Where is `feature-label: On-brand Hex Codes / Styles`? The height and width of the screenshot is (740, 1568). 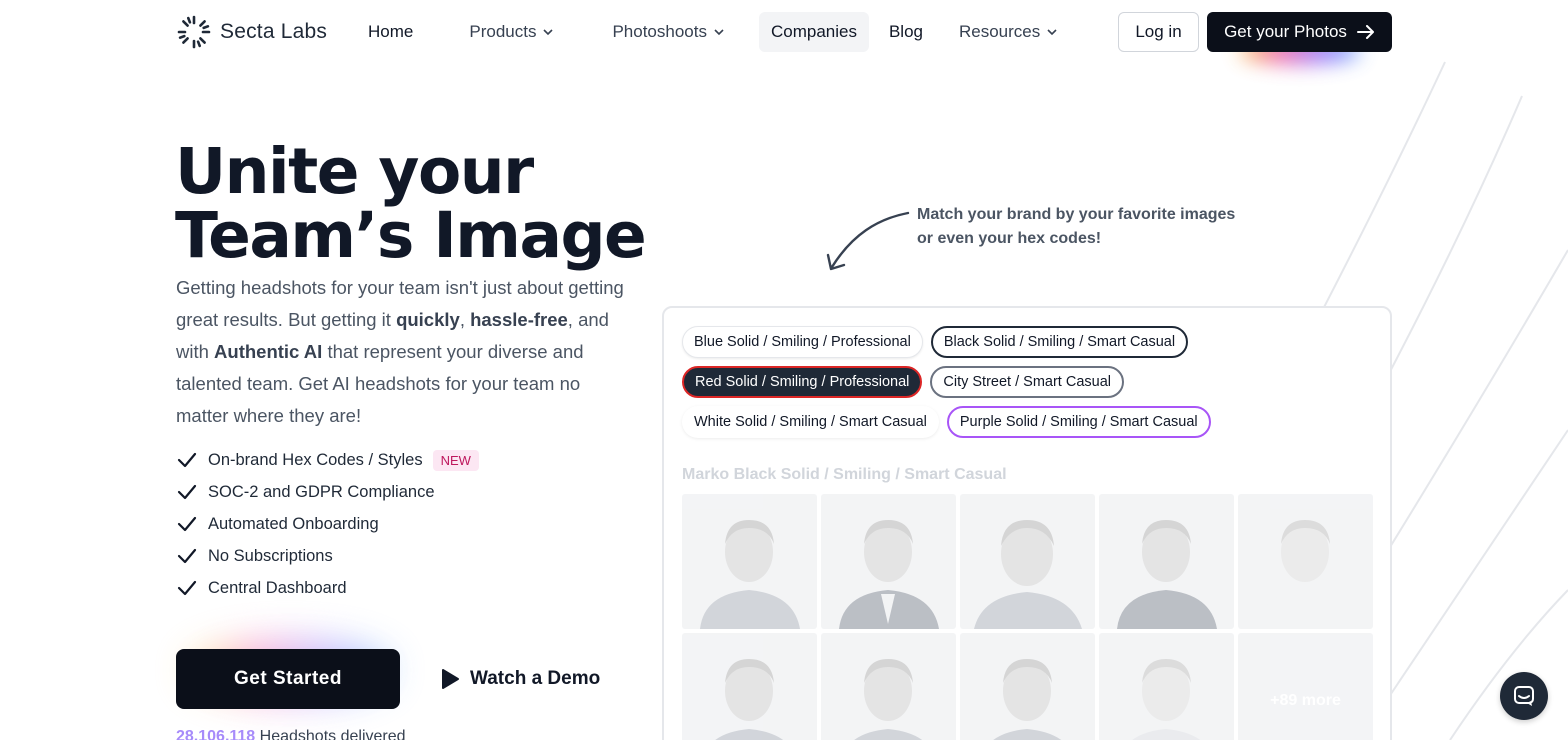
feature-label: On-brand Hex Codes / Styles is located at coordinates (315, 459).